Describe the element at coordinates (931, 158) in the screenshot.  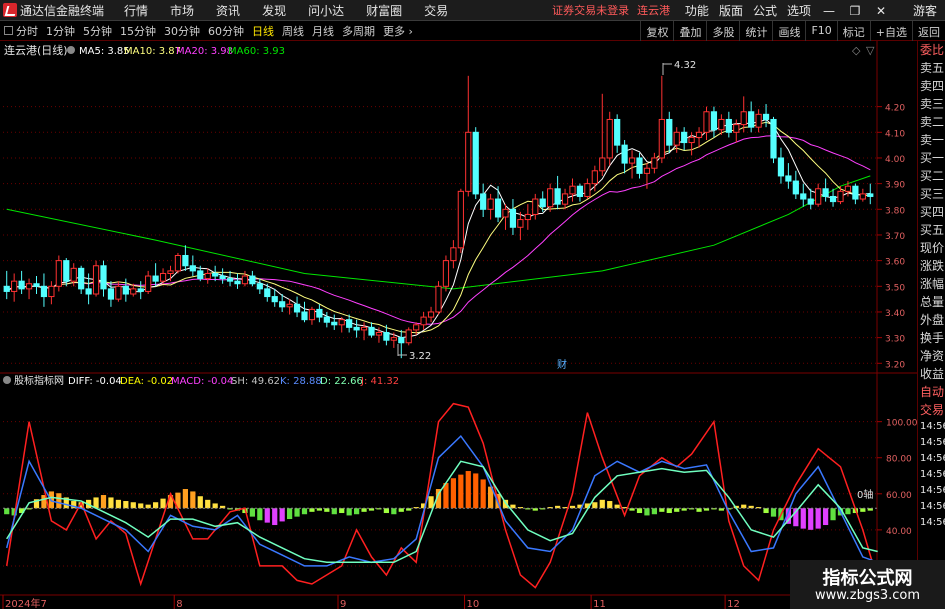
I see `side-item-bid1: 买一` at that location.